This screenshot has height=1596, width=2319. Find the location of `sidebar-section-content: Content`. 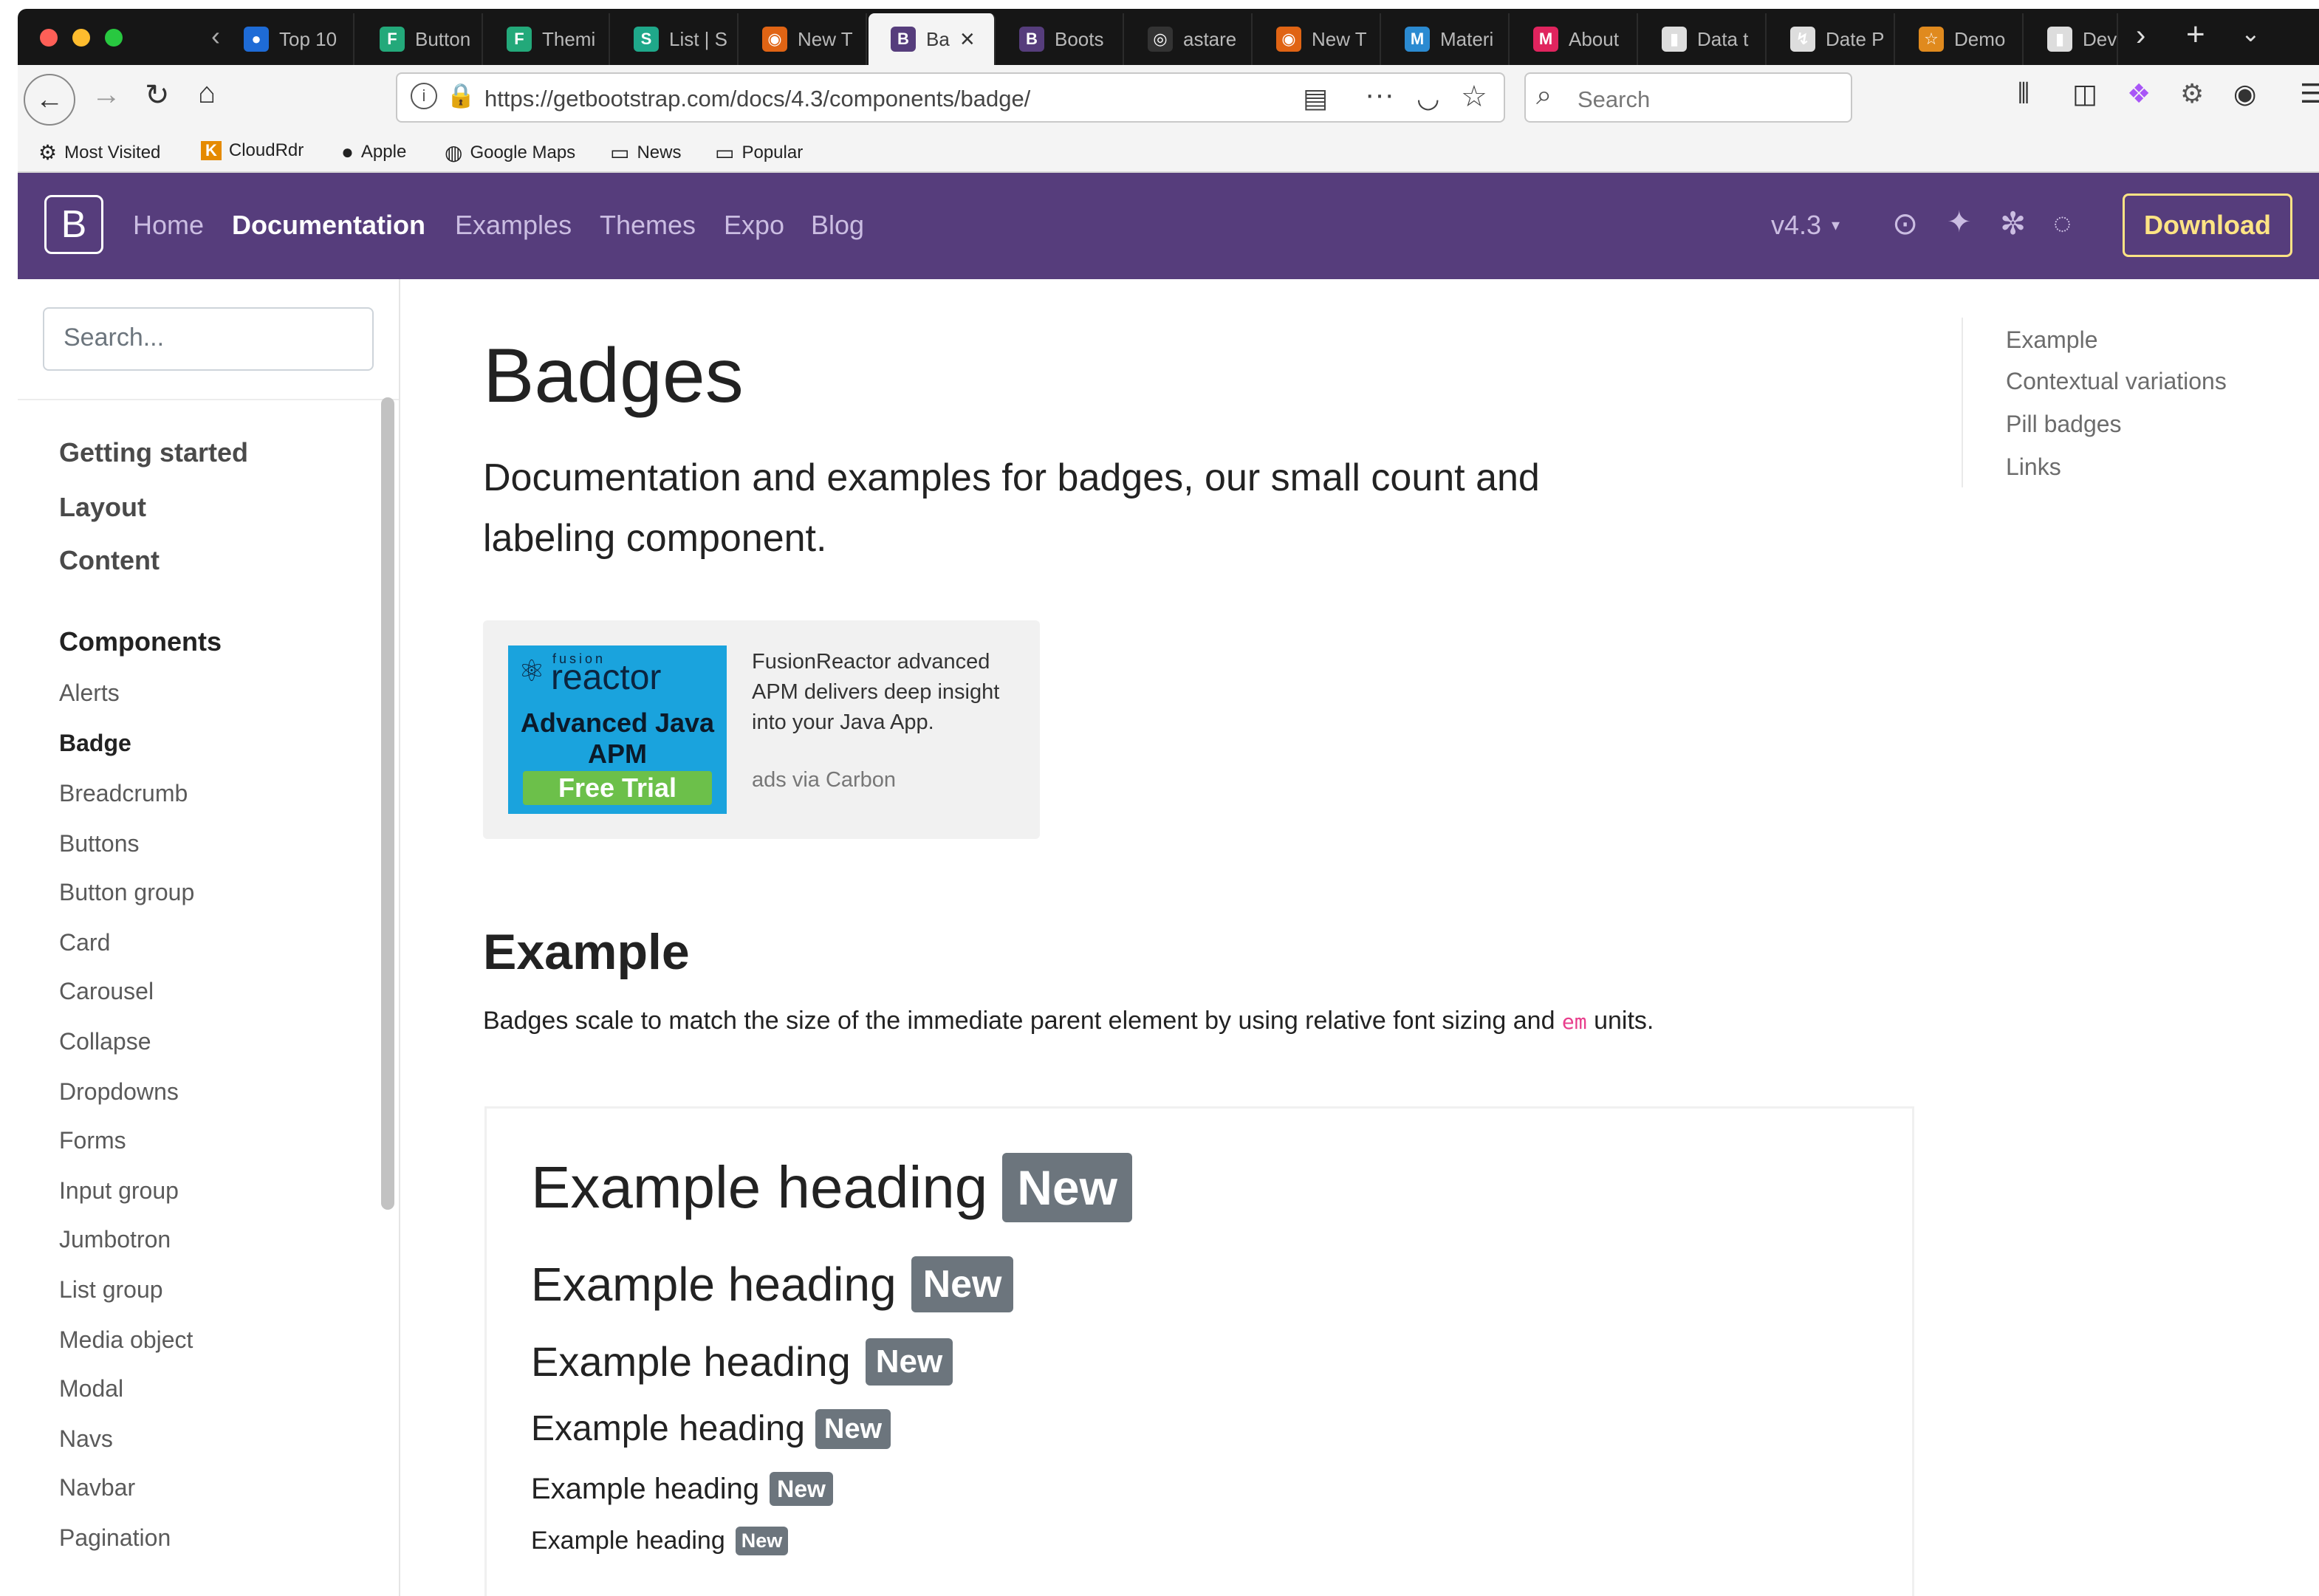

sidebar-section-content: Content is located at coordinates (109, 560).